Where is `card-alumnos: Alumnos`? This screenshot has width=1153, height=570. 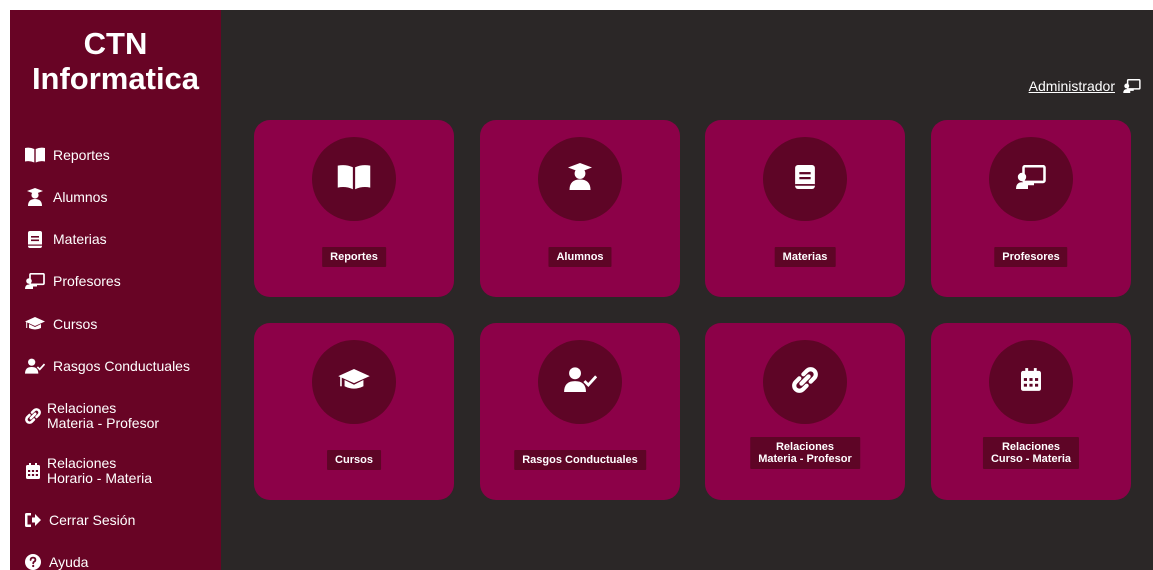
card-alumnos: Alumnos is located at coordinates (580, 208).